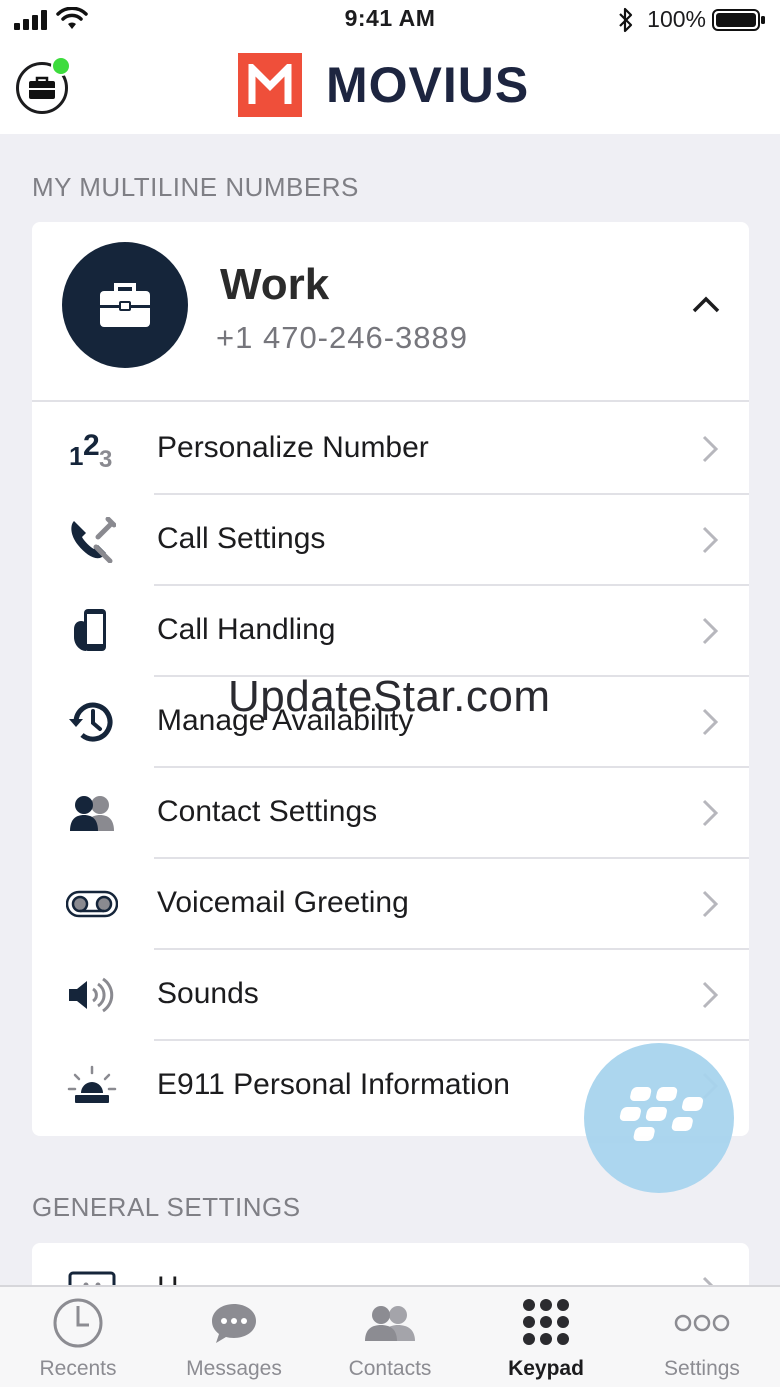 The width and height of the screenshot is (780, 1387). Describe the element at coordinates (92, 995) in the screenshot. I see `speaker-icon` at that location.